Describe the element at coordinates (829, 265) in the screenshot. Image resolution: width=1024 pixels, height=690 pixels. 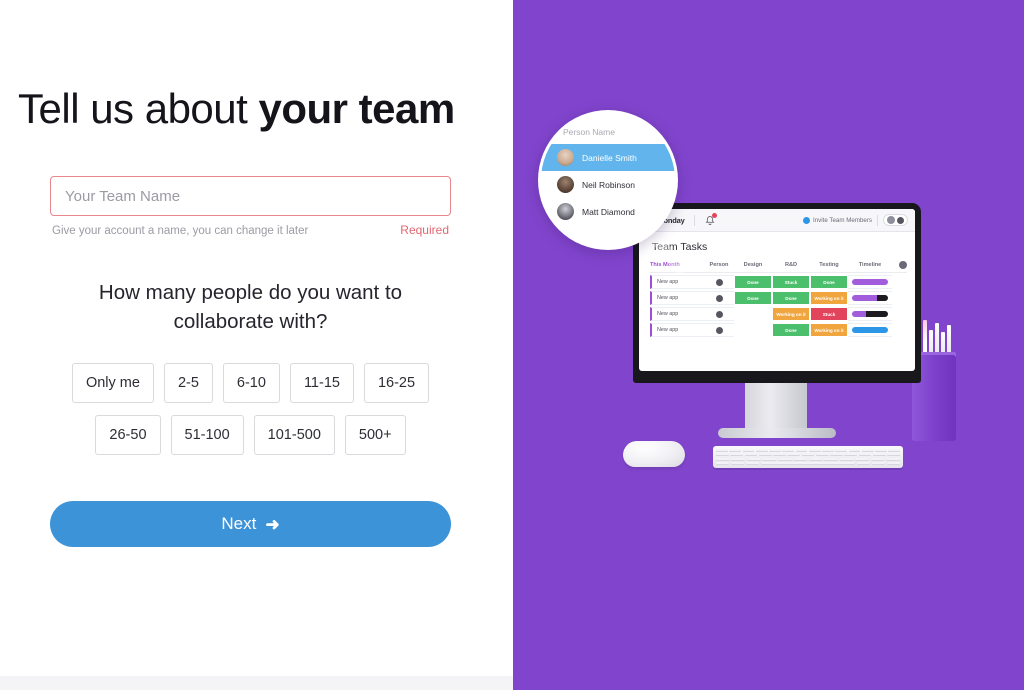
I see `column-testing: Testing` at that location.